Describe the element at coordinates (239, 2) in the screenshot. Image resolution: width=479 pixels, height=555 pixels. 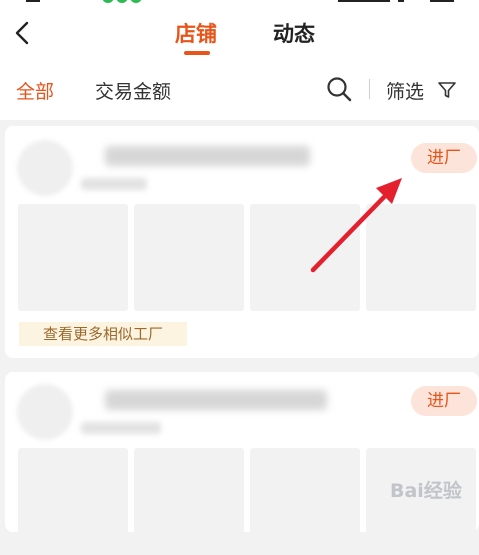
I see `status-bar` at that location.